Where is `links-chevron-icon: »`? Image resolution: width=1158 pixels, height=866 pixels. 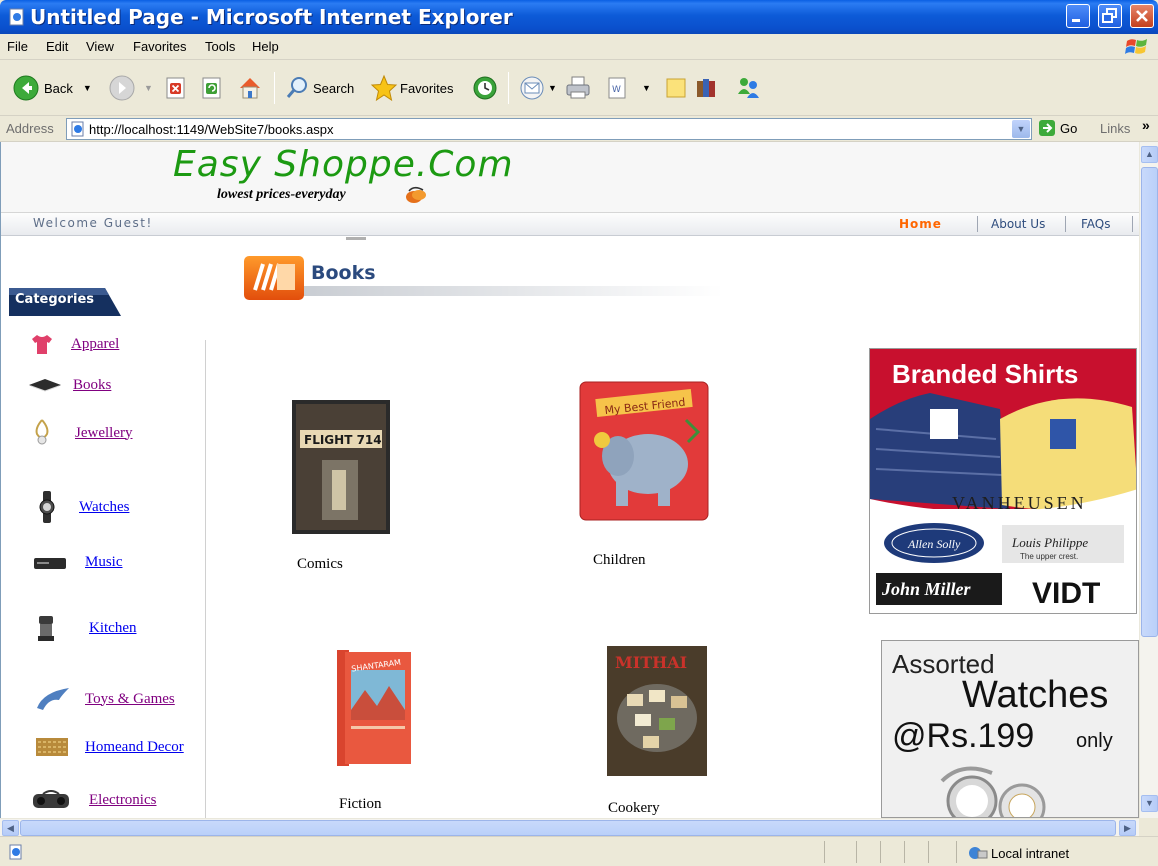 links-chevron-icon: » is located at coordinates (1146, 125).